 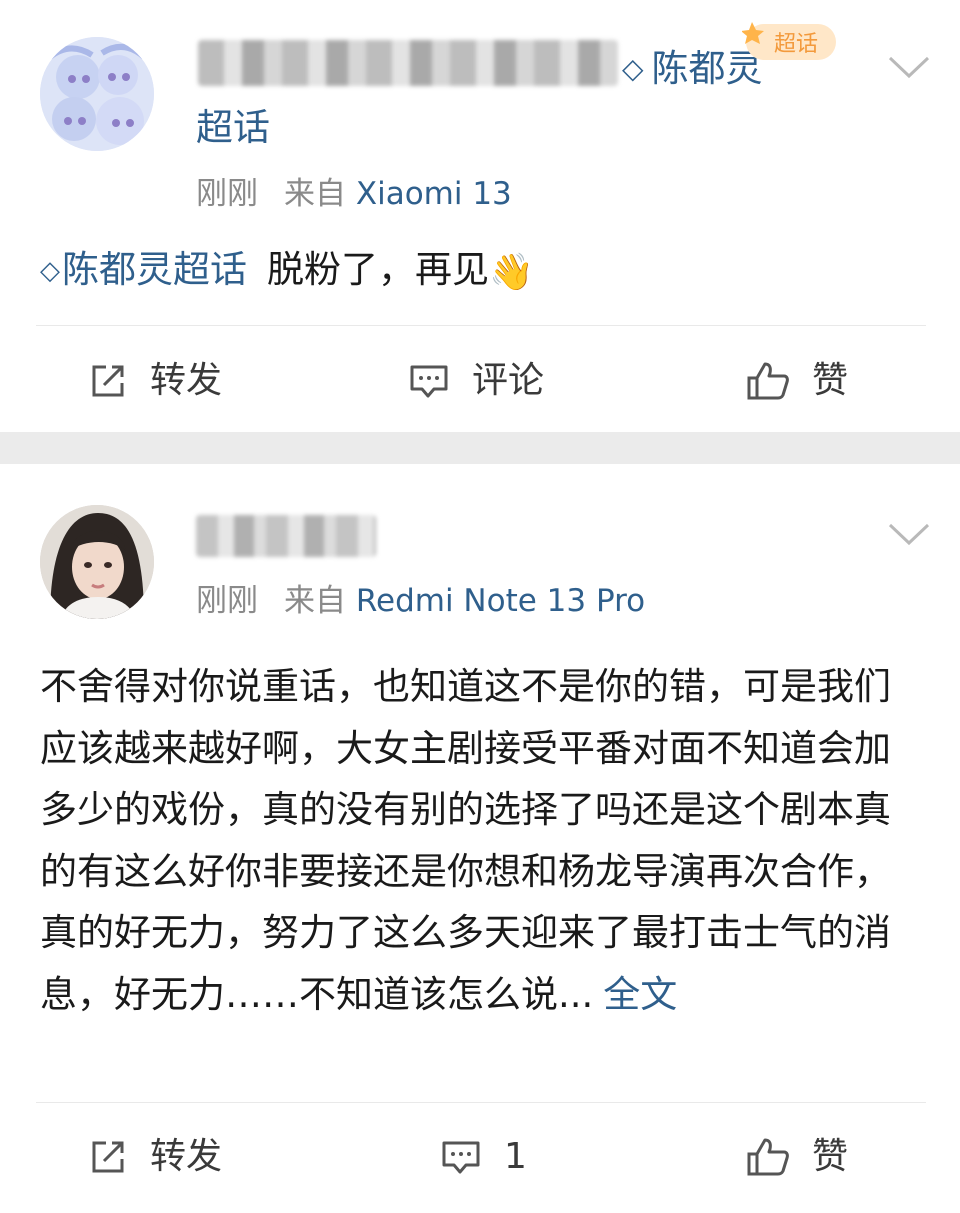 What do you see at coordinates (154, 269) in the screenshot?
I see `topic-tag-label: 陈都灵超话` at bounding box center [154, 269].